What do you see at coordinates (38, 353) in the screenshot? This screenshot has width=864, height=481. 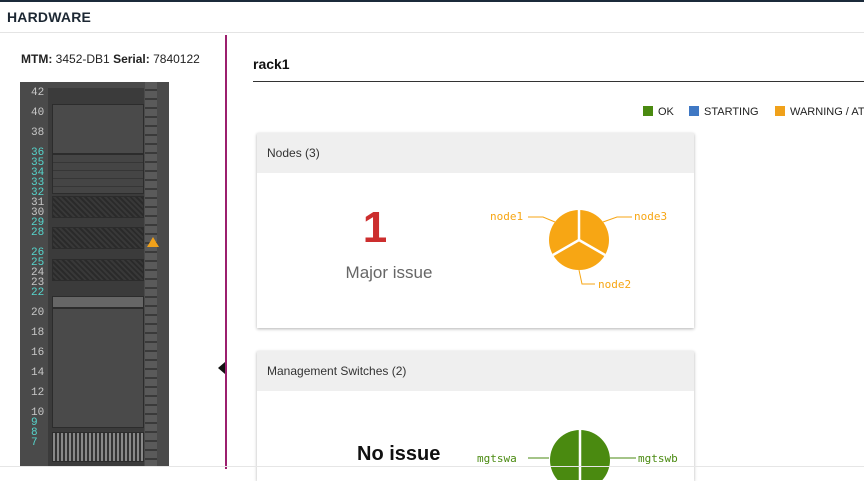 I see `rack-unit-number: 16` at bounding box center [38, 353].